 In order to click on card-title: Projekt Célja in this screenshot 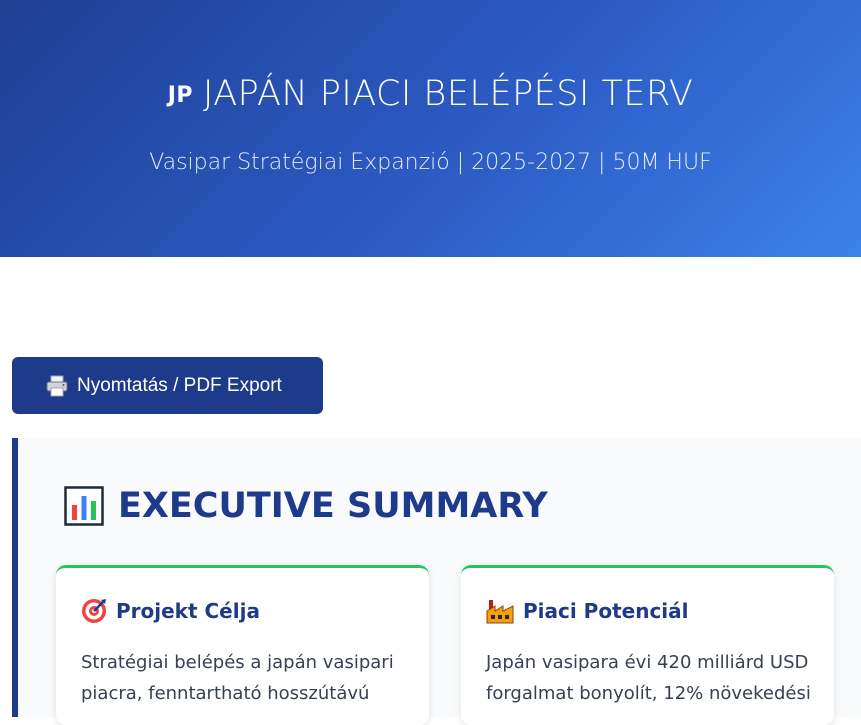, I will do `click(170, 611)`.